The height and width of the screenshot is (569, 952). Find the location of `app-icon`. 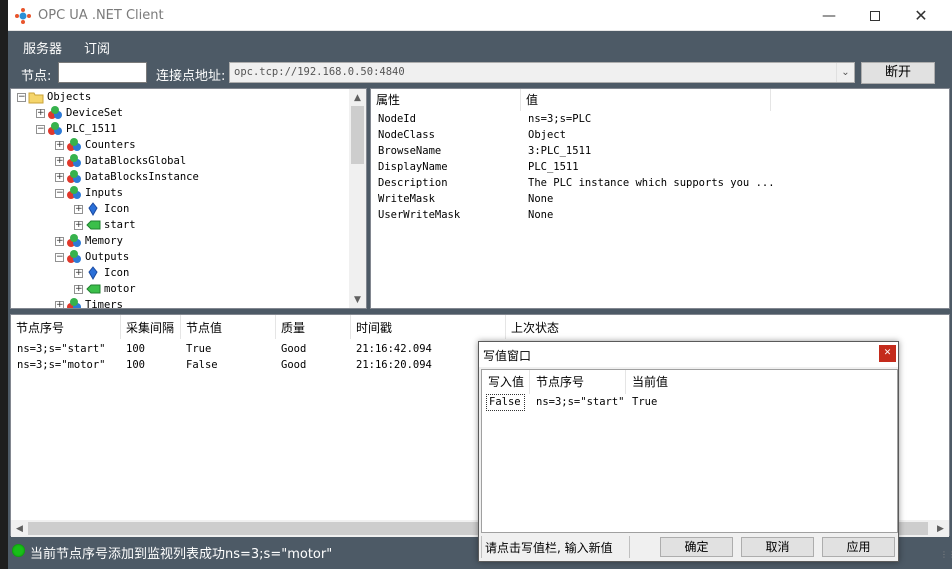

app-icon is located at coordinates (23, 16).